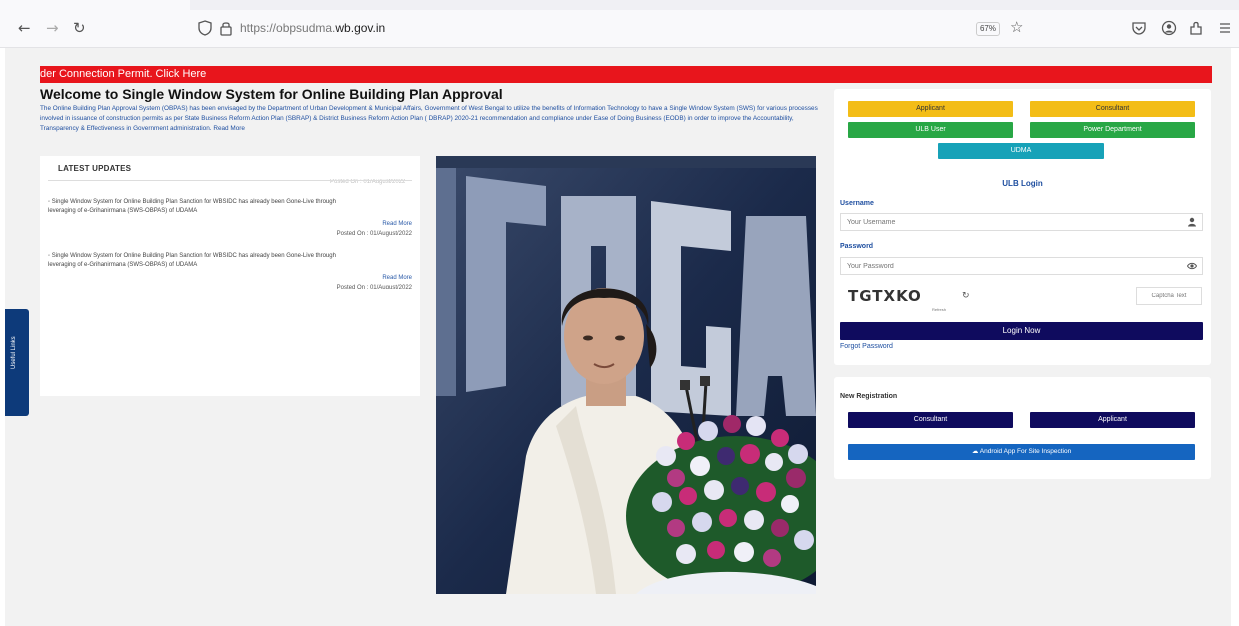  Describe the element at coordinates (1139, 28) in the screenshot. I see `pocket-icon` at that location.